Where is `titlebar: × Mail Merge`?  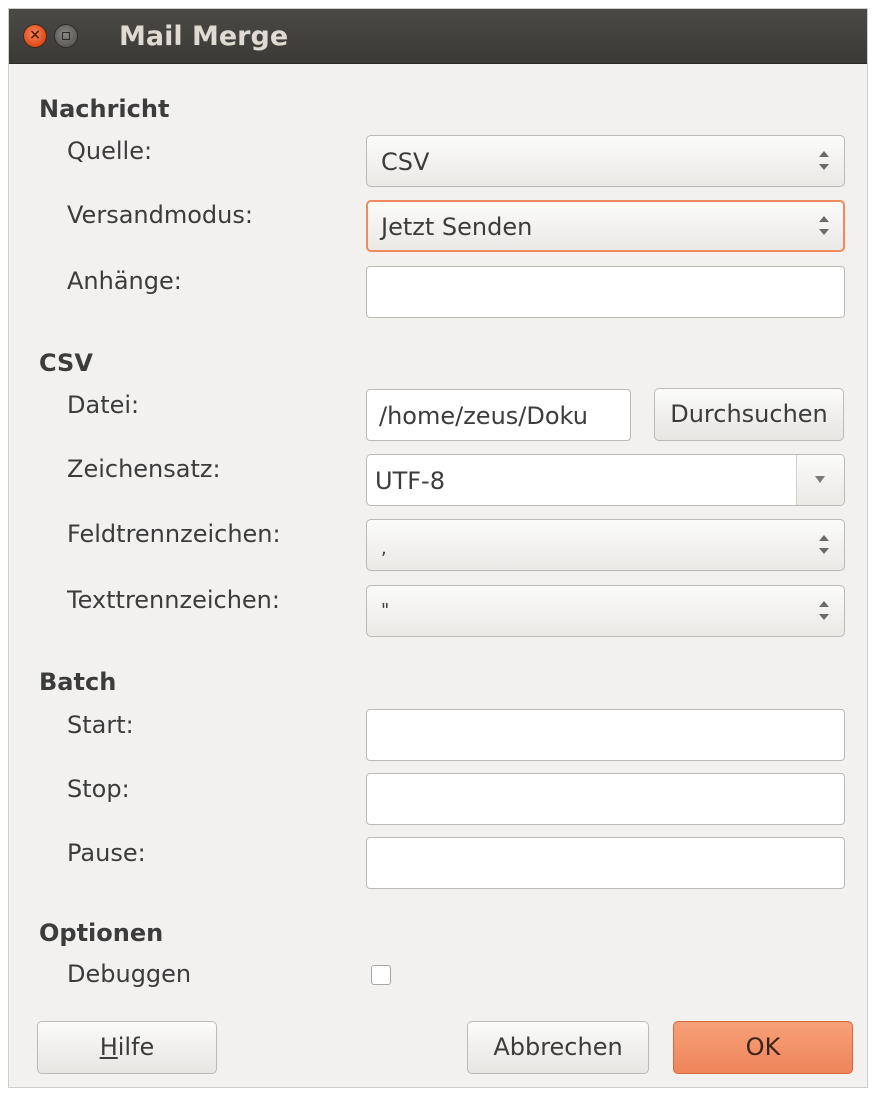 titlebar: × Mail Merge is located at coordinates (438, 36).